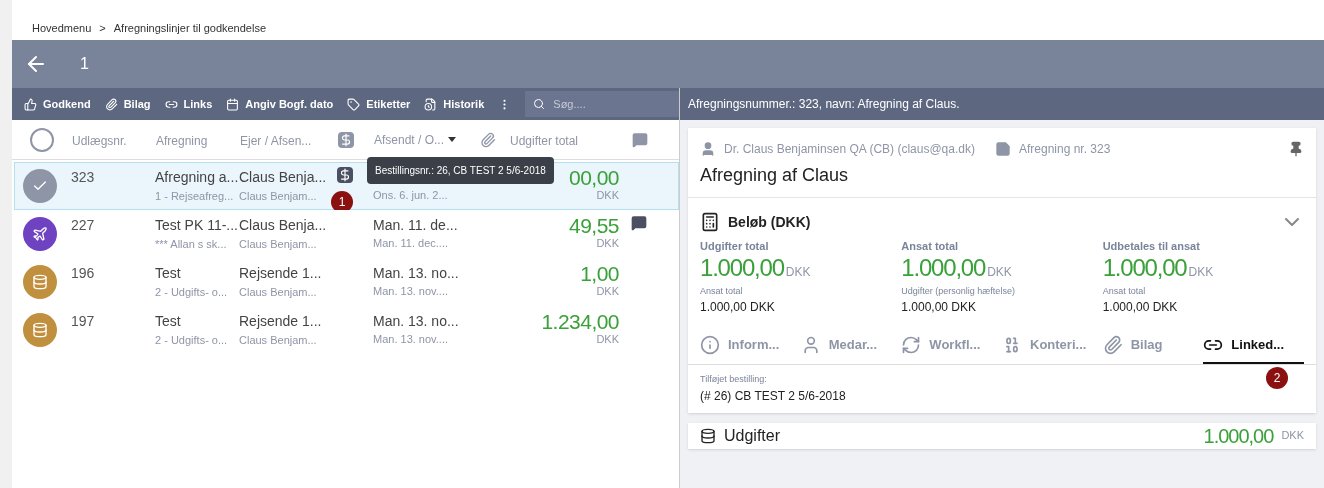 Image resolution: width=1324 pixels, height=488 pixels. I want to click on toolbar-button: Historik, so click(454, 104).